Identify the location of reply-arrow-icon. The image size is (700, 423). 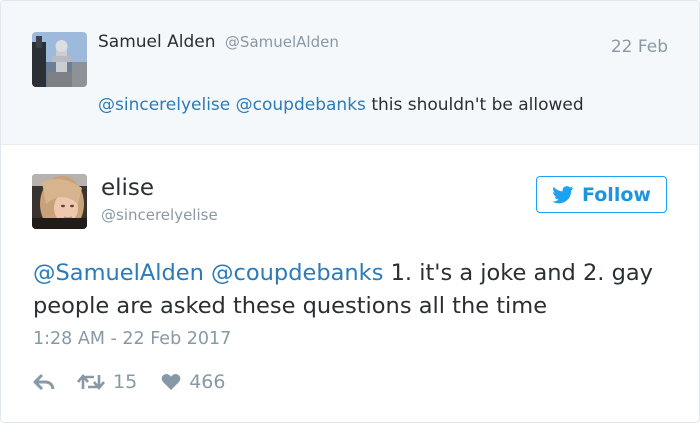
(44, 382).